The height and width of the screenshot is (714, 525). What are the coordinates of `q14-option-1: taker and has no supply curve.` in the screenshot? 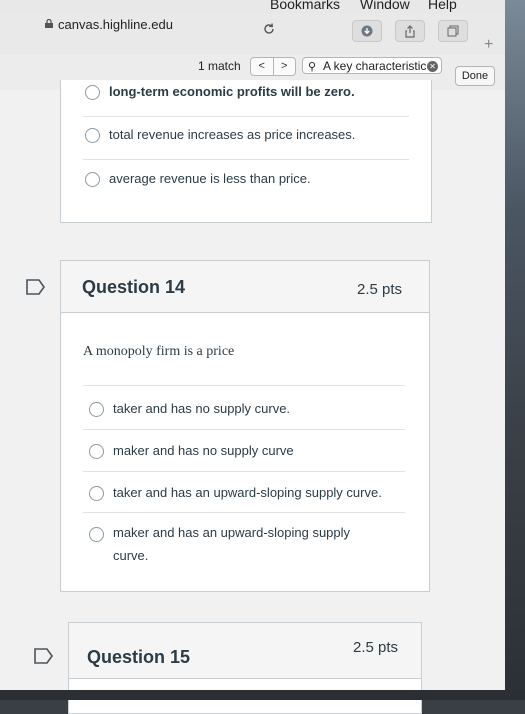 It's located at (189, 409).